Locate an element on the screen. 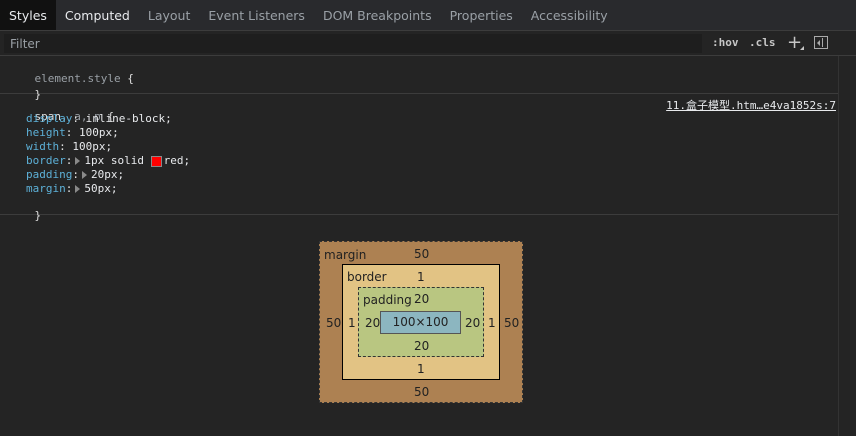 Image resolution: width=856 pixels, height=436 pixels. scrollbar is located at coordinates (847, 246).